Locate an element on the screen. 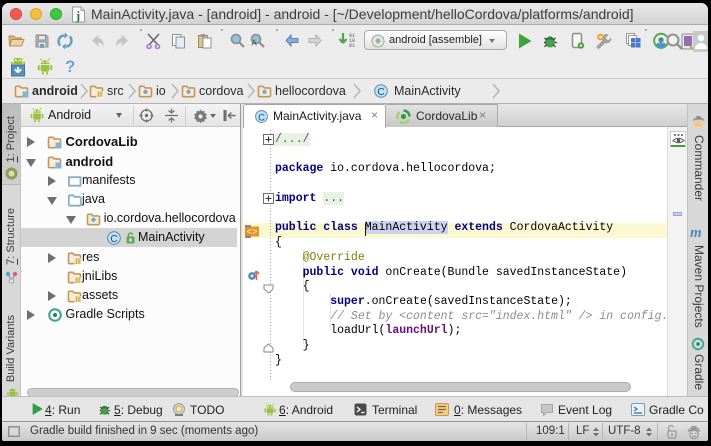  svg-text: 01 is located at coordinates (352, 46).